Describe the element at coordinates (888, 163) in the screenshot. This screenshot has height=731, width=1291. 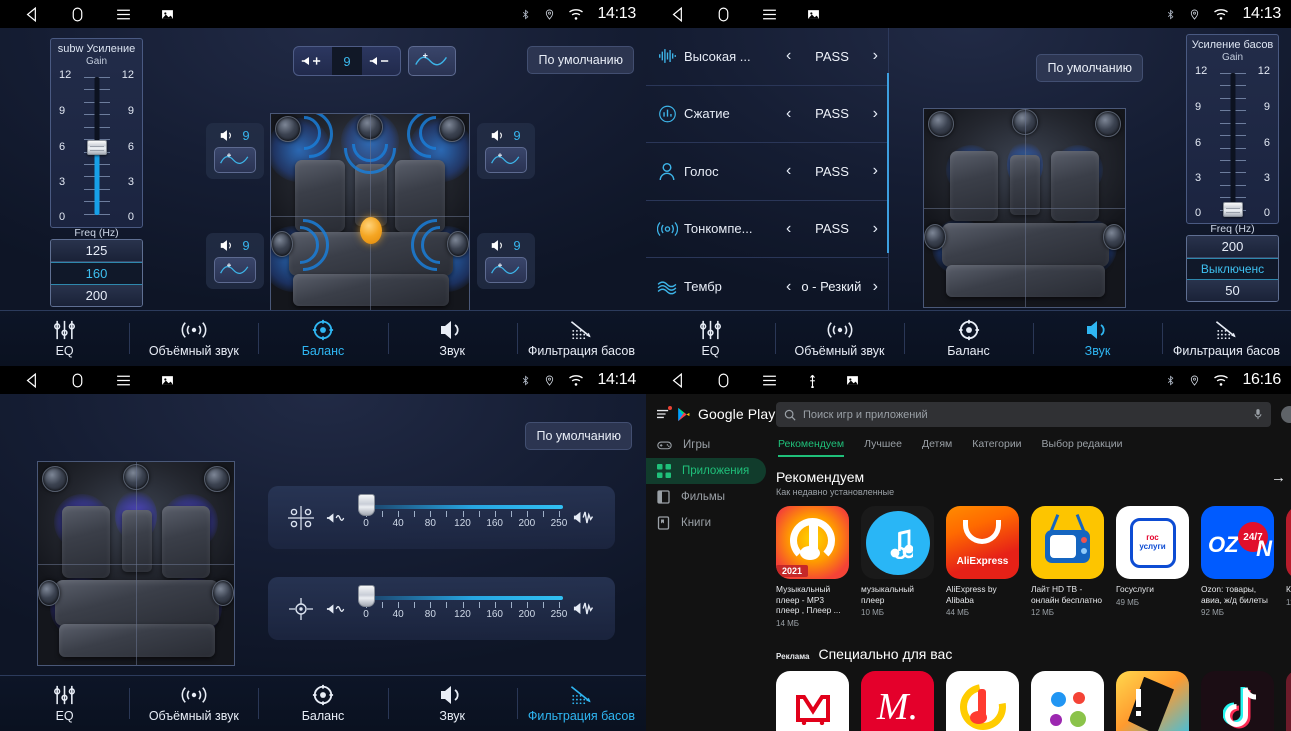
I see `list-scrollbar` at that location.